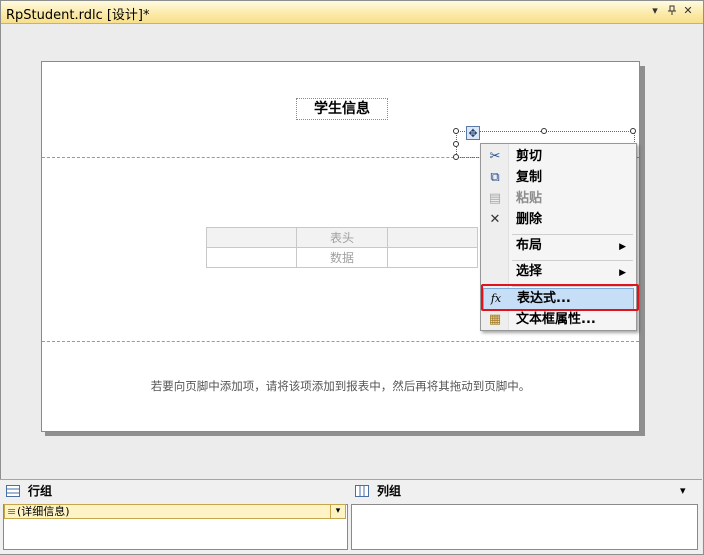 The image size is (704, 555). Describe the element at coordinates (340, 386) in the screenshot. I see `footer-hint-text: 若要向页脚中添加项，请将该项添加到报表中，然后再将其拖动到页脚中。` at that location.